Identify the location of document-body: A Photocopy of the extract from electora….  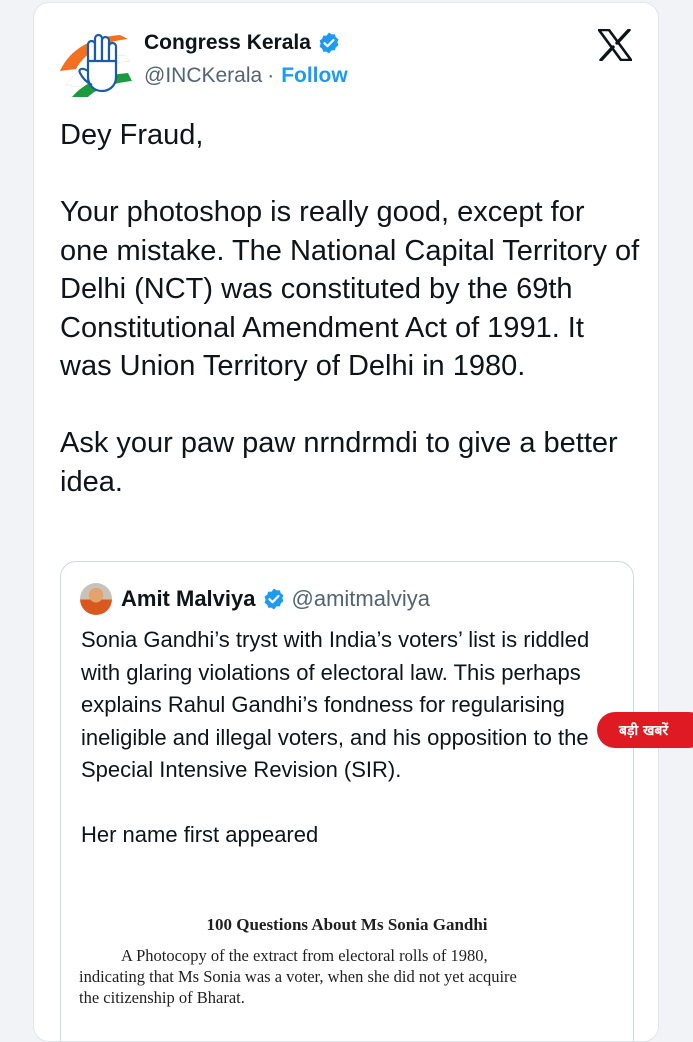
(349, 976).